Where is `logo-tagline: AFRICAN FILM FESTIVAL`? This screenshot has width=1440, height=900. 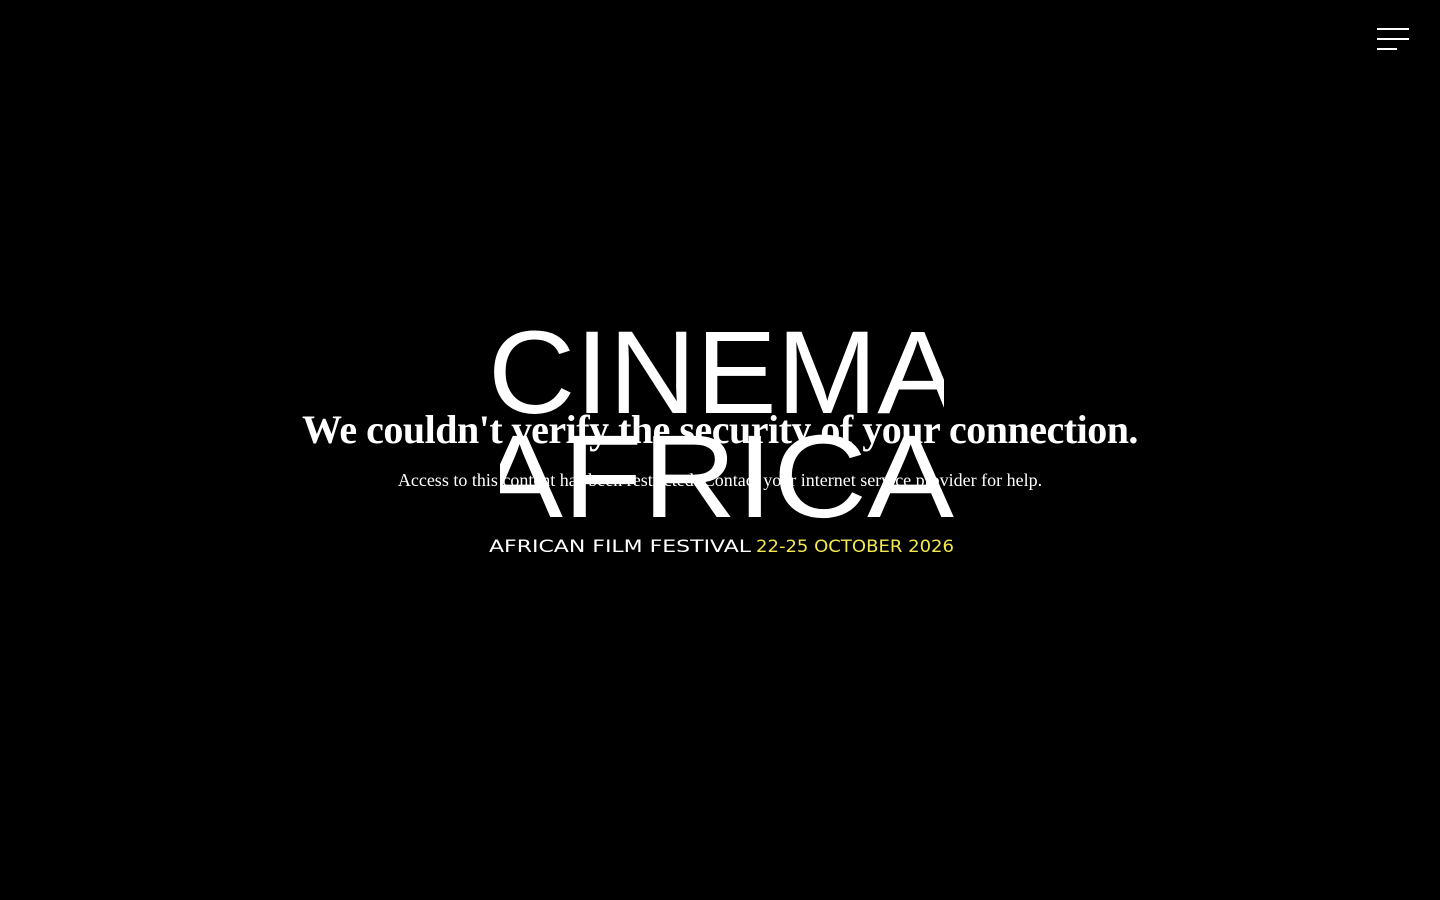
logo-tagline: AFRICAN FILM FESTIVAL is located at coordinates (620, 547).